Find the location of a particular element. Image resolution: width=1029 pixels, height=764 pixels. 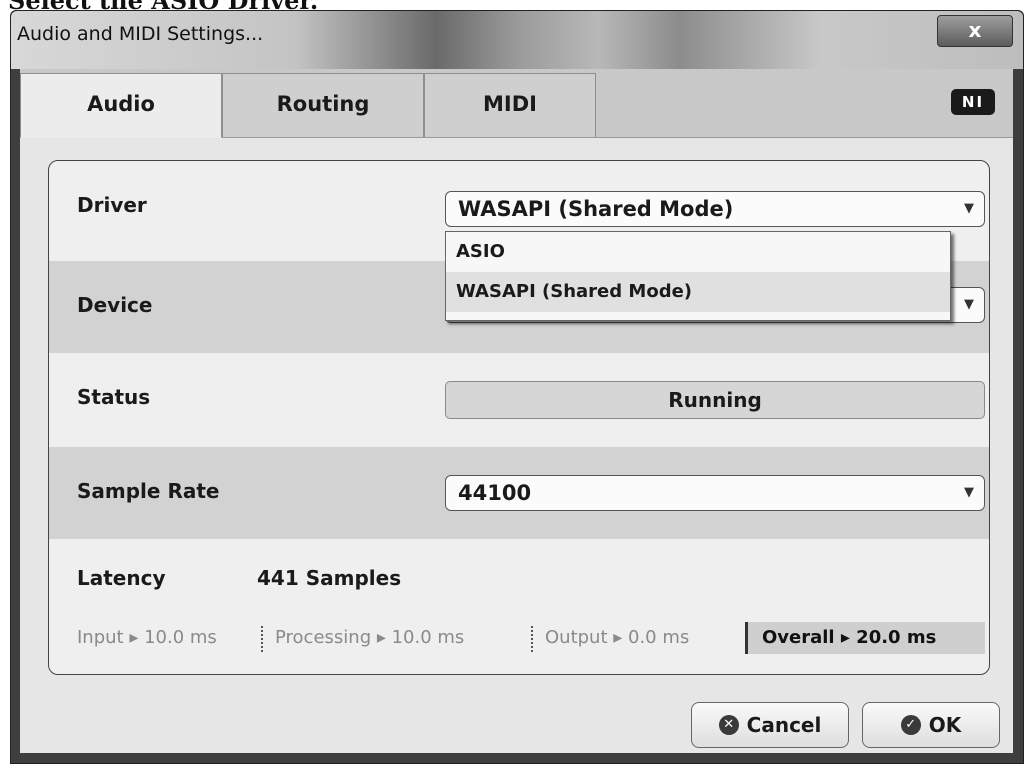

status-indicator: Running is located at coordinates (715, 400).